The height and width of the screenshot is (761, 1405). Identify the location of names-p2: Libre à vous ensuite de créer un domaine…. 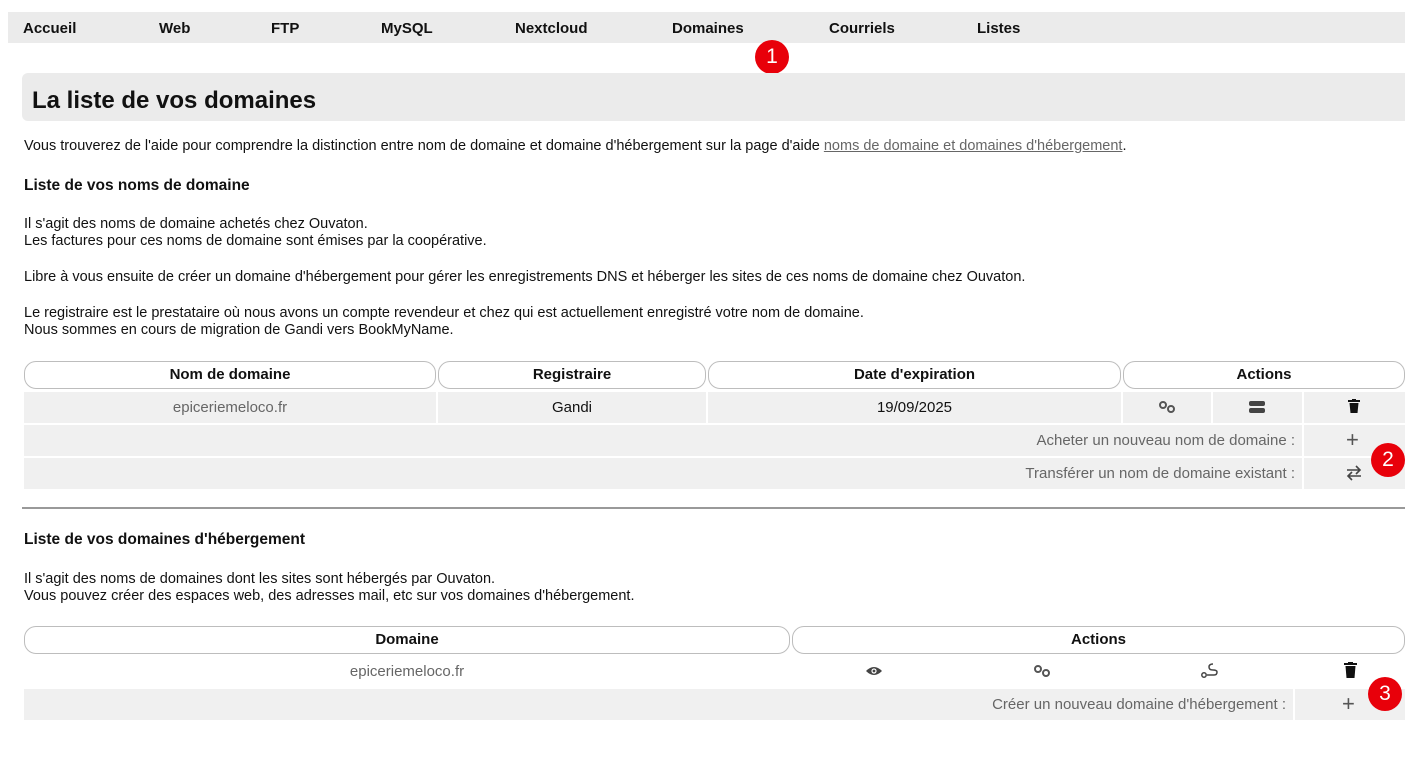
(525, 277).